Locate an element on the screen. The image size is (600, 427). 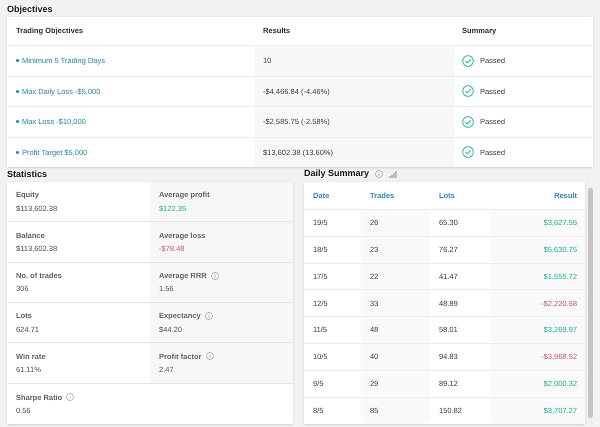
bar-chart-icon is located at coordinates (393, 174).